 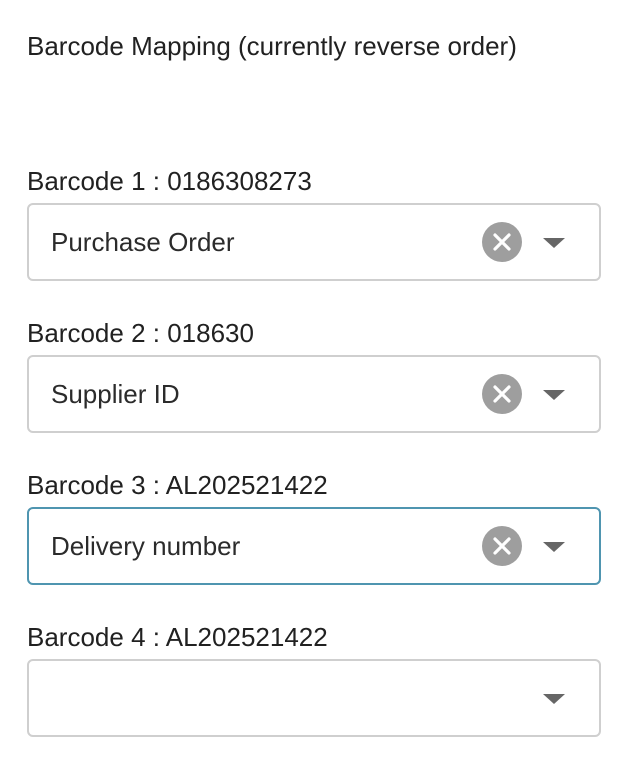 I want to click on barcode-3-label: Barcode 3 : AL202521422, so click(x=177, y=485).